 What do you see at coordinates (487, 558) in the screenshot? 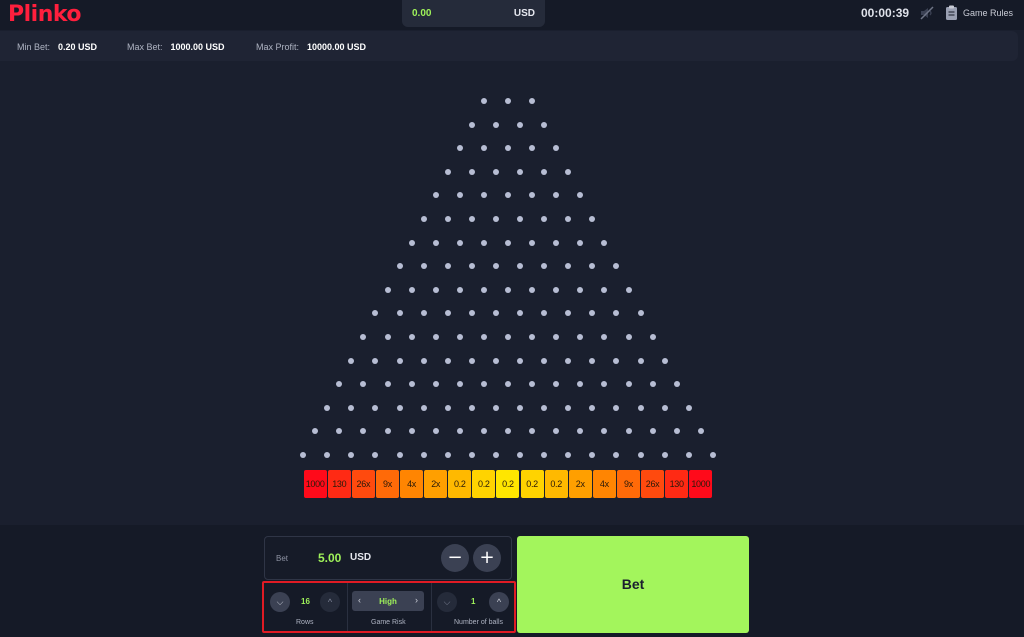
I see `increase-bet-button: +` at bounding box center [487, 558].